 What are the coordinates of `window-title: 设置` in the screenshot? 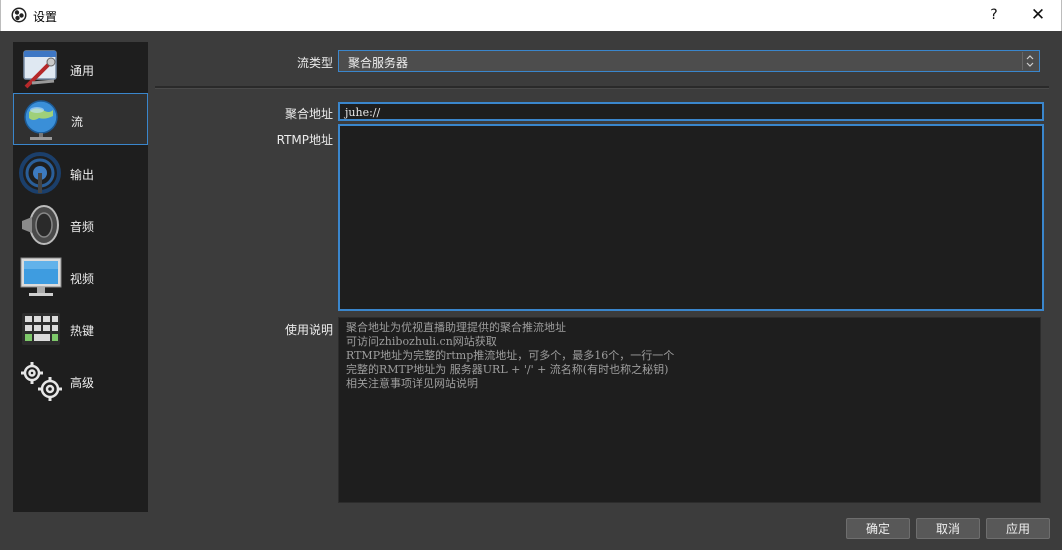 It's located at (45, 17).